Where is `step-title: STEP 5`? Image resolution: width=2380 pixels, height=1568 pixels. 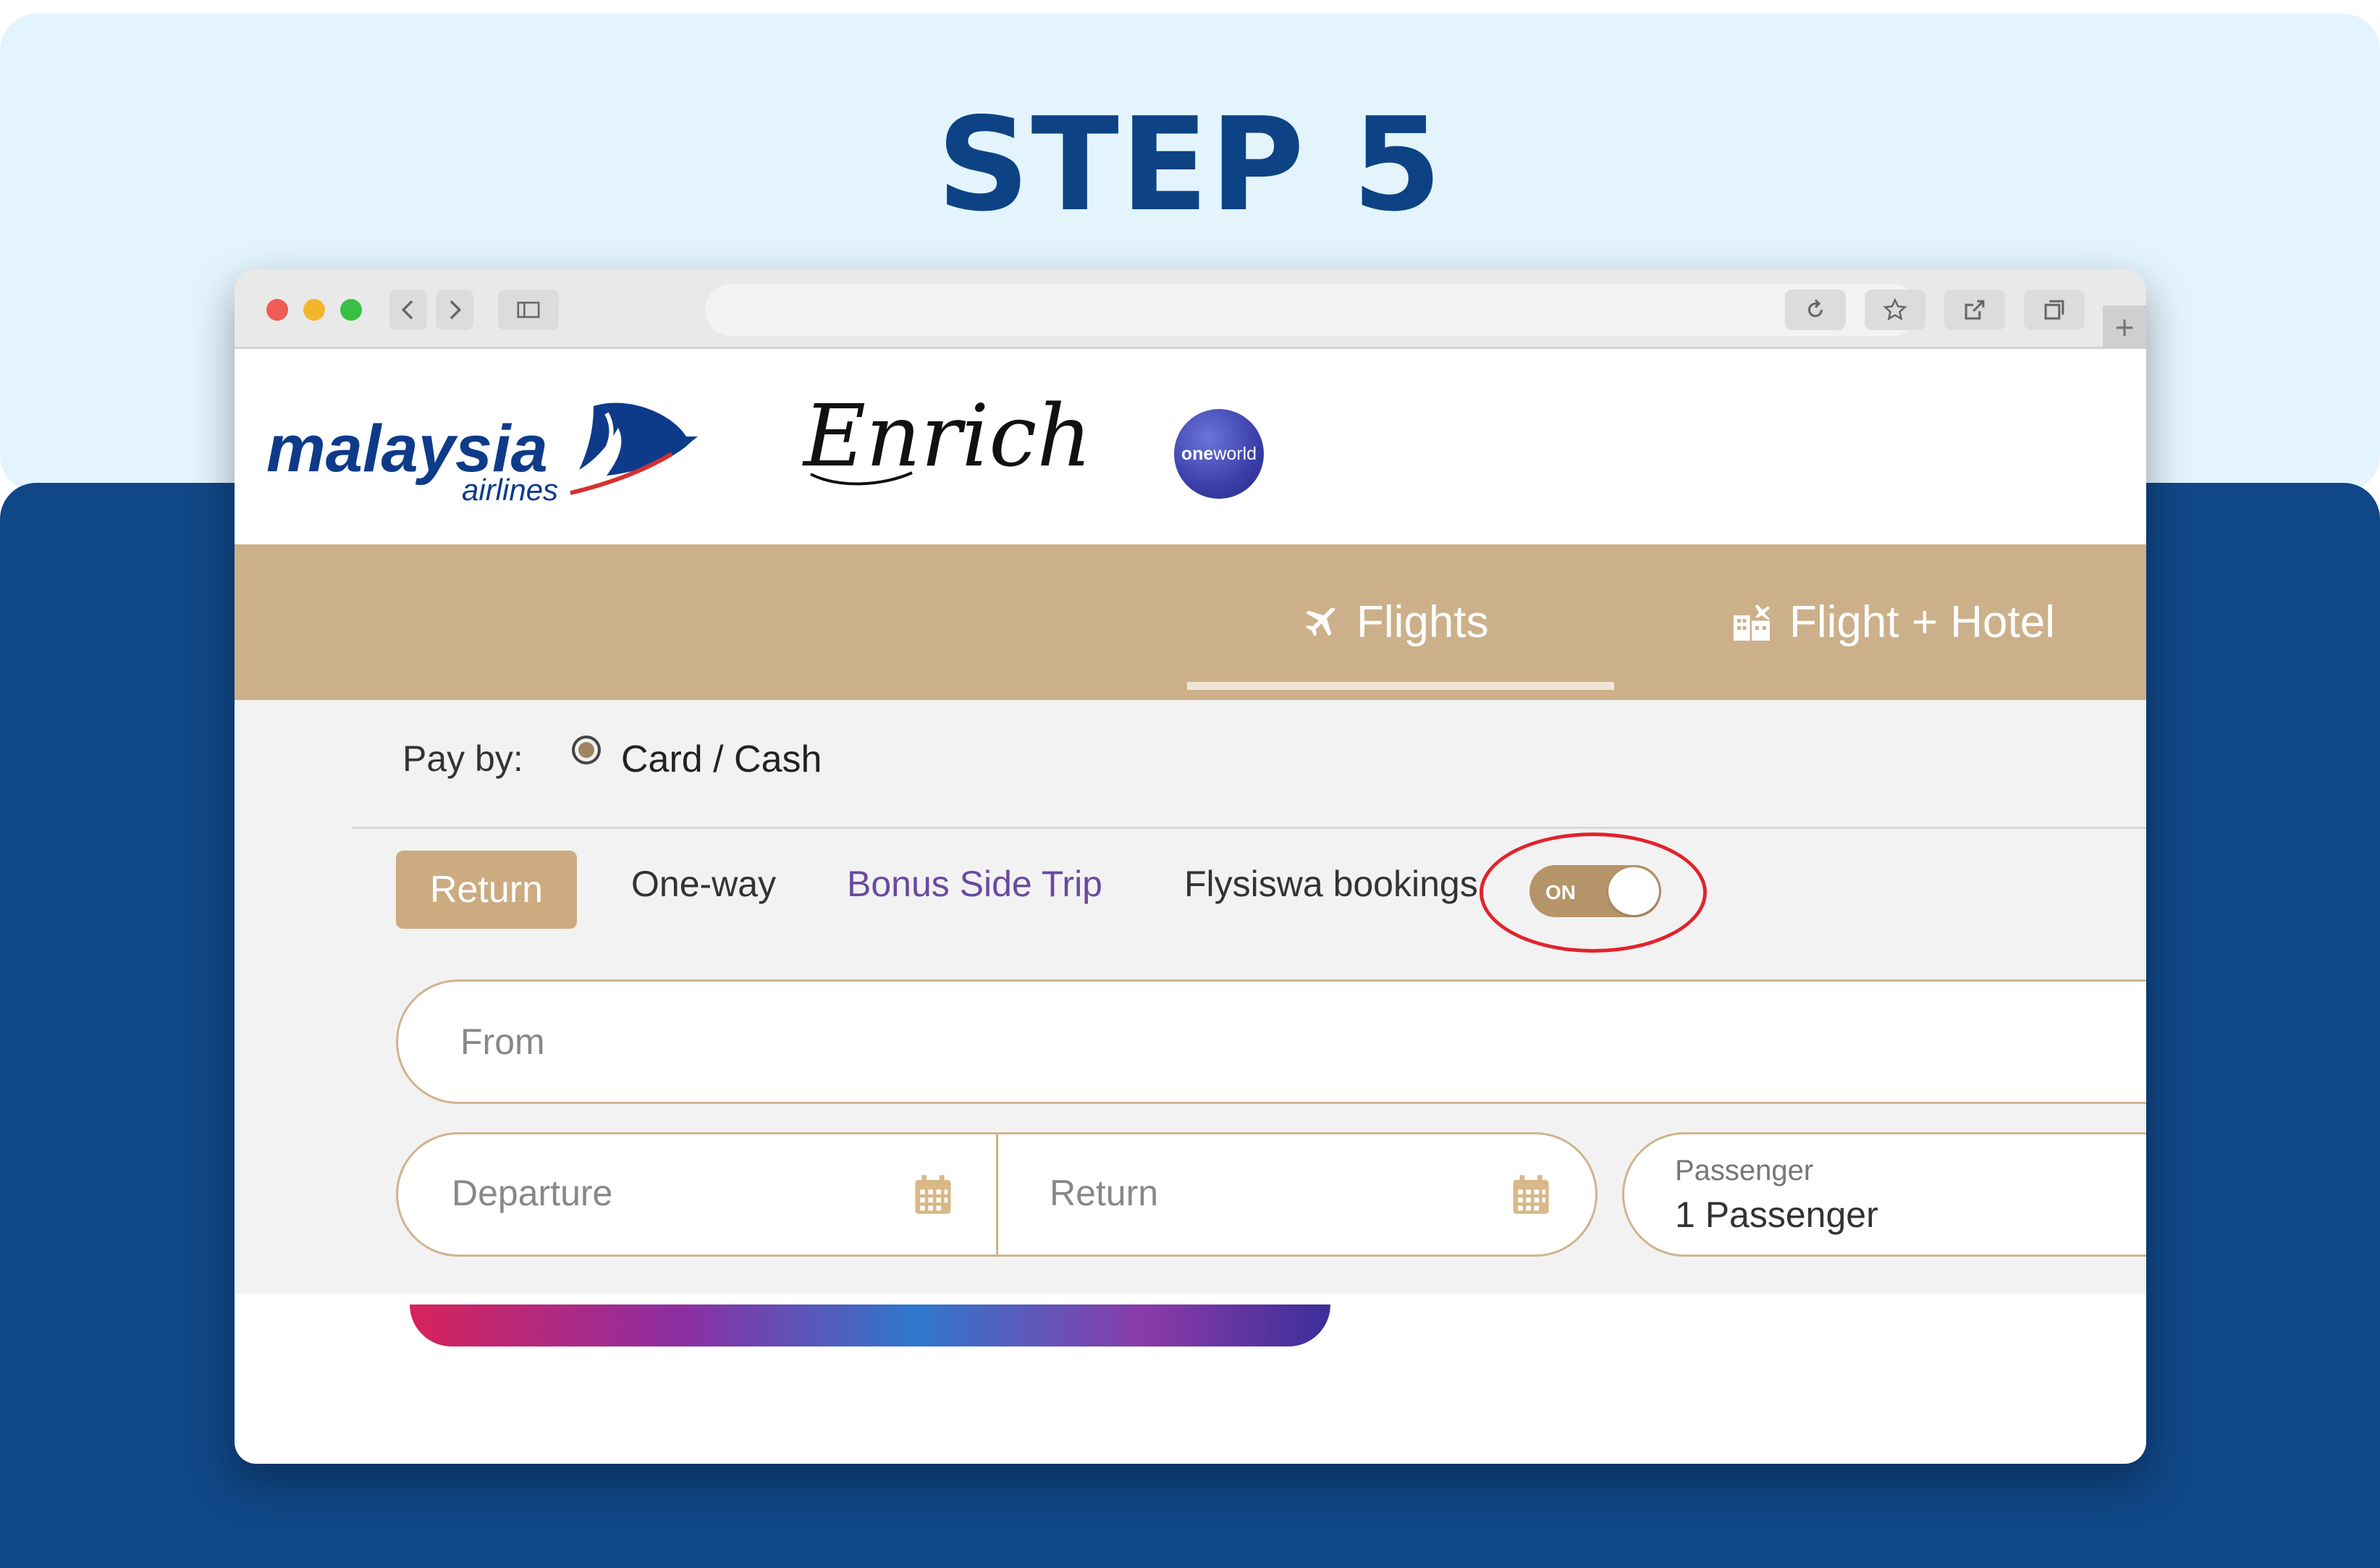
step-title: STEP 5 is located at coordinates (1190, 165).